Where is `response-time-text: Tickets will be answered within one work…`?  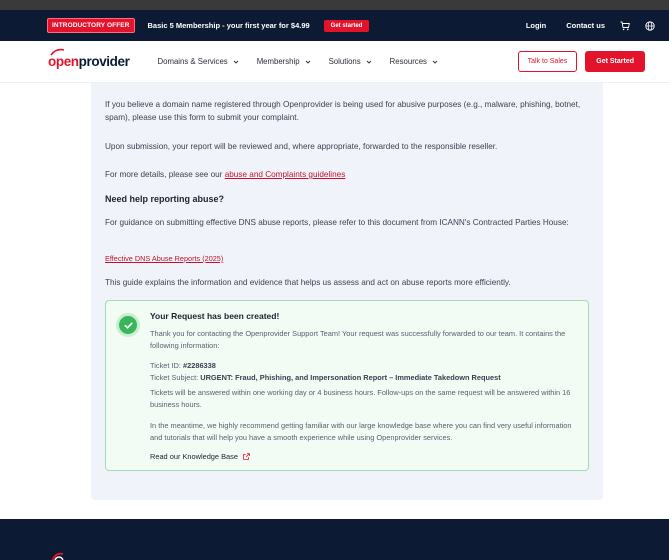
response-time-text: Tickets will be answered within one work… is located at coordinates (360, 398).